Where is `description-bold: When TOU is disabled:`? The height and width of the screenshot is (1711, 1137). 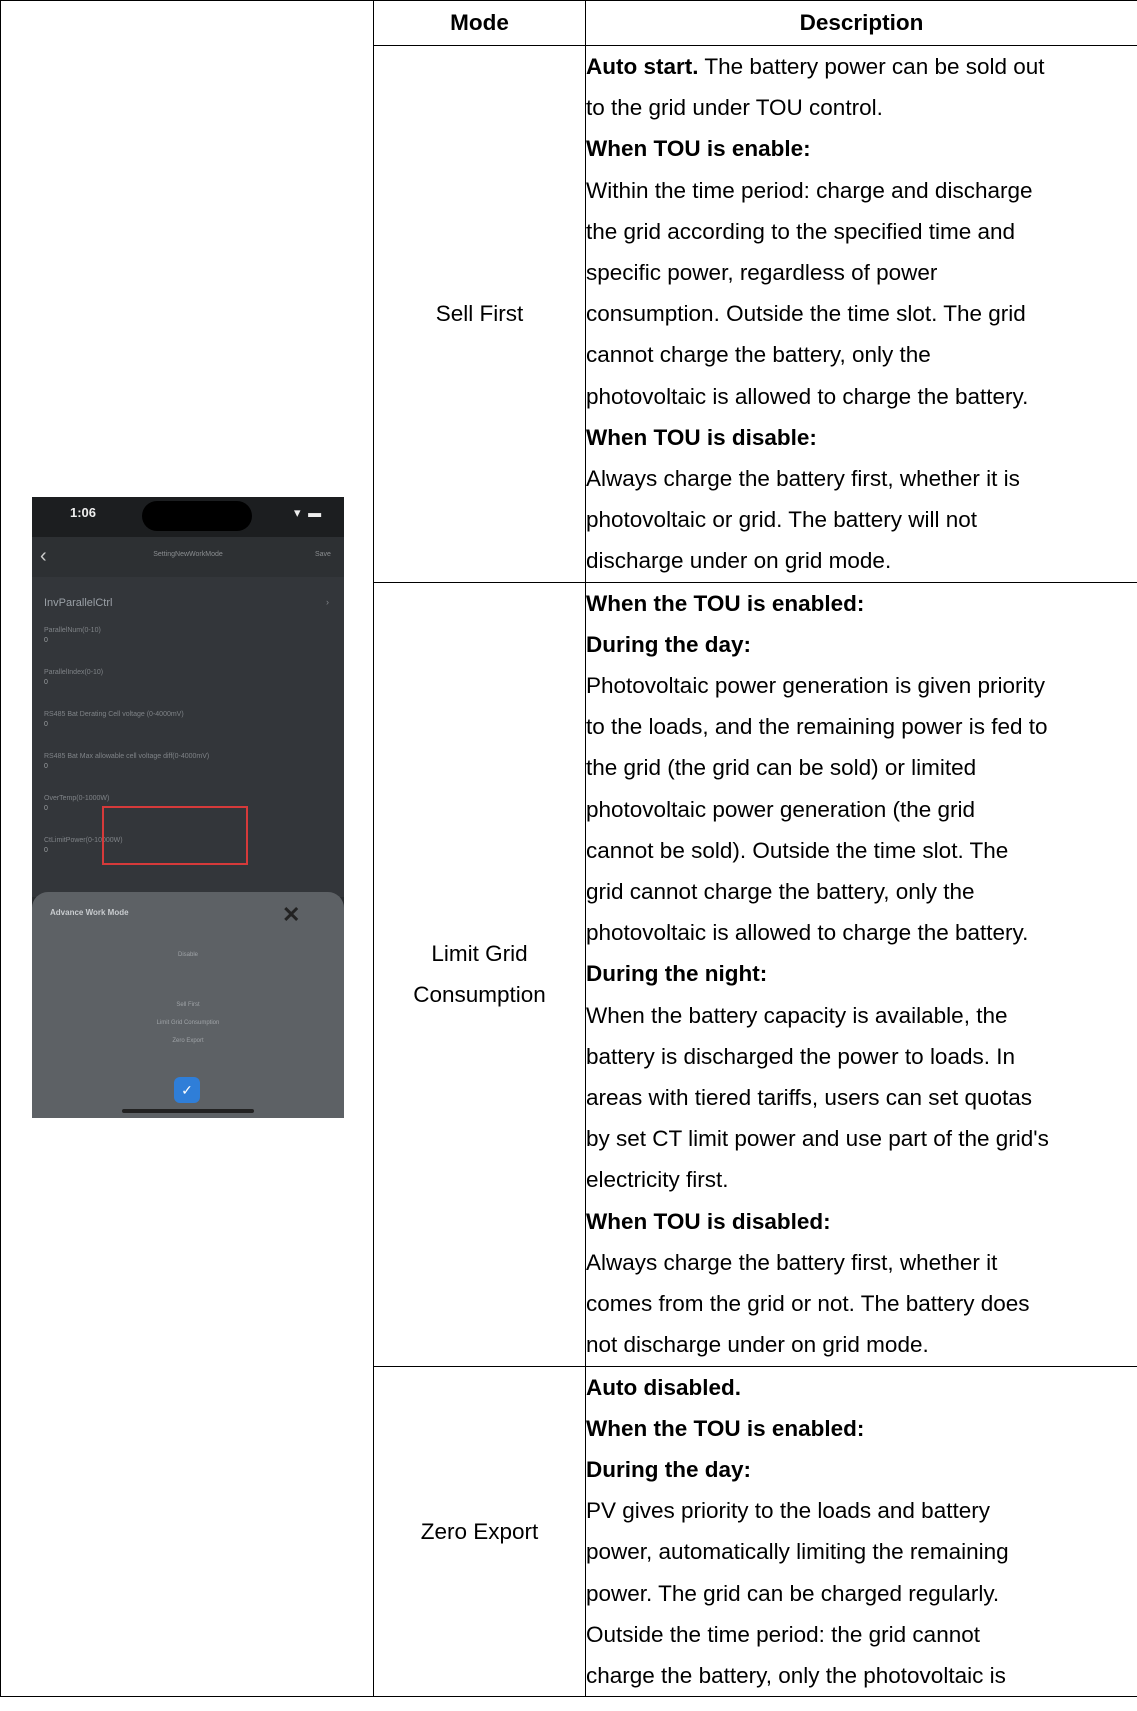
description-bold: When TOU is disabled: is located at coordinates (708, 1221).